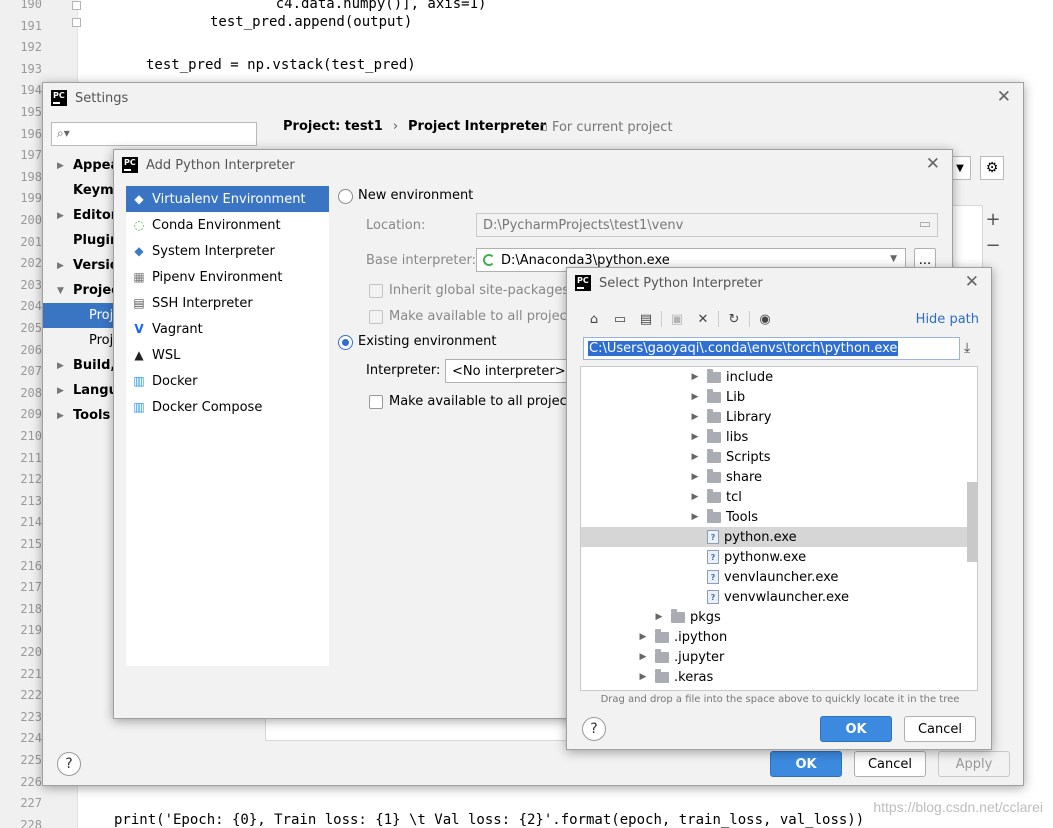 The height and width of the screenshot is (828, 1053). What do you see at coordinates (345, 342) in the screenshot?
I see `existing-environment-radio` at bounding box center [345, 342].